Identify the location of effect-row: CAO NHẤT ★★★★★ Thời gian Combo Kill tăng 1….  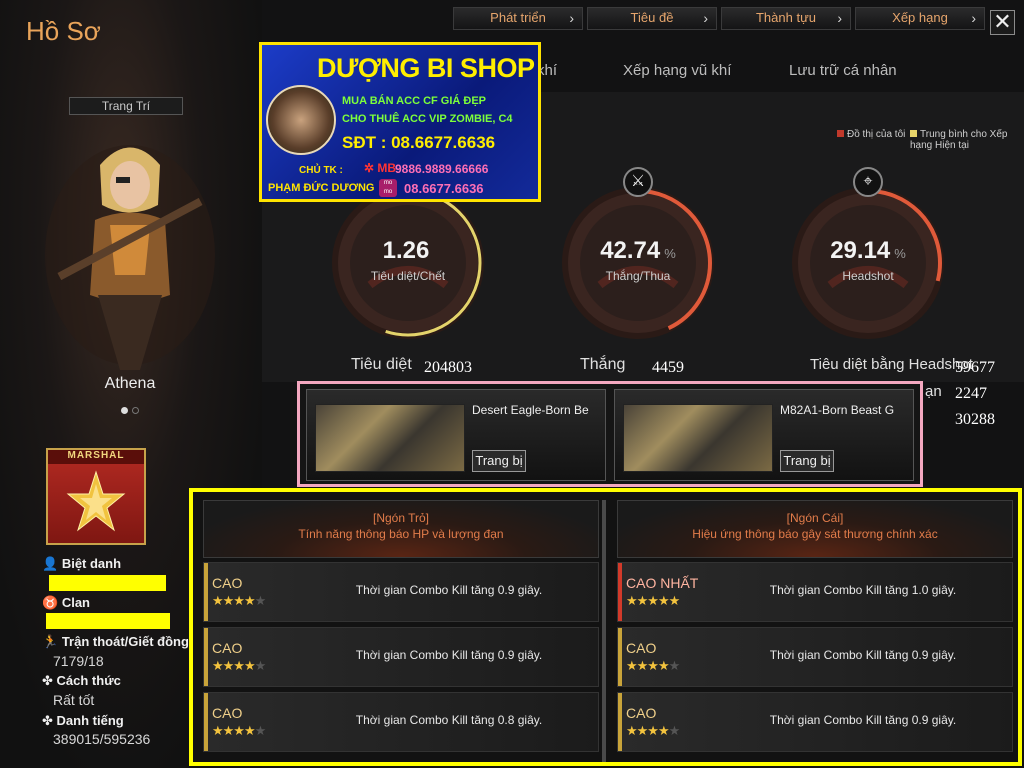
(815, 592).